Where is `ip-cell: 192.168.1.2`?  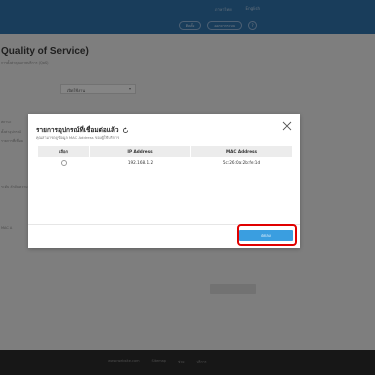 ip-cell: 192.168.1.2 is located at coordinates (140, 162).